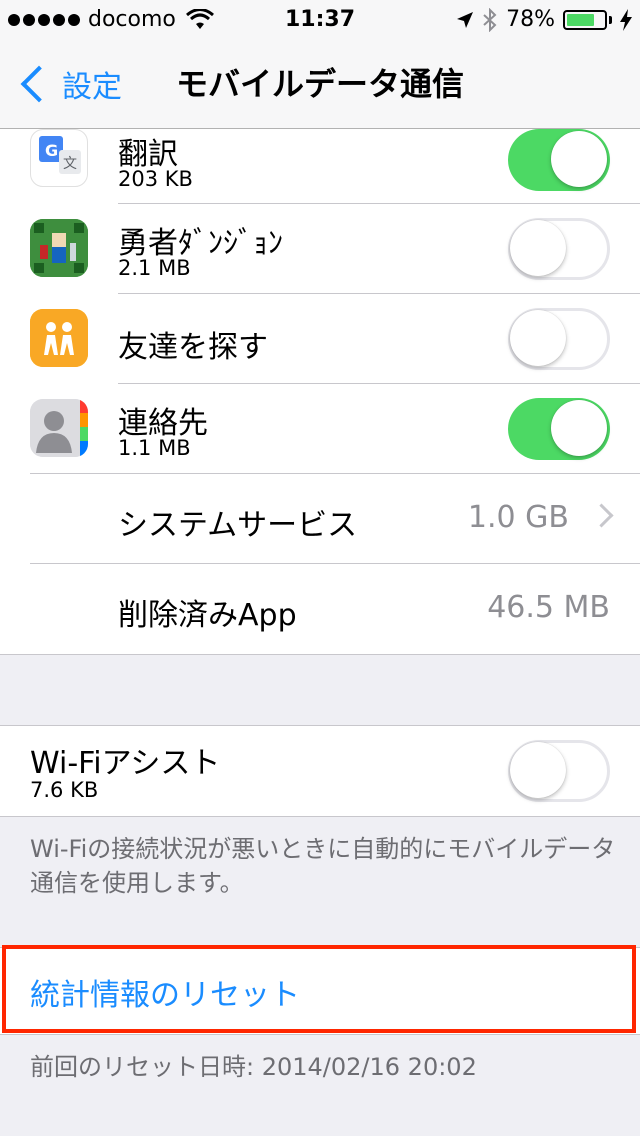 This screenshot has height=1136, width=640. Describe the element at coordinates (518, 517) in the screenshot. I see `system-services-value: 1.0 GB` at that location.